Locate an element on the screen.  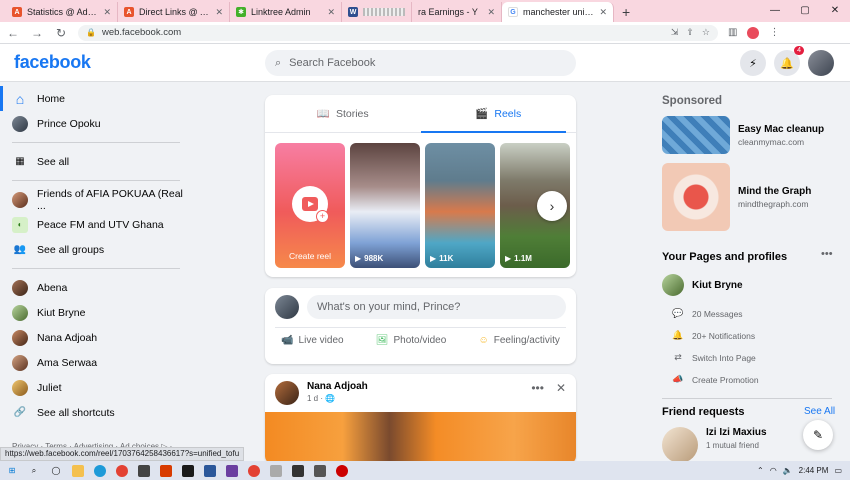
task-view-icon: ◯ is located at coordinates (56, 471).